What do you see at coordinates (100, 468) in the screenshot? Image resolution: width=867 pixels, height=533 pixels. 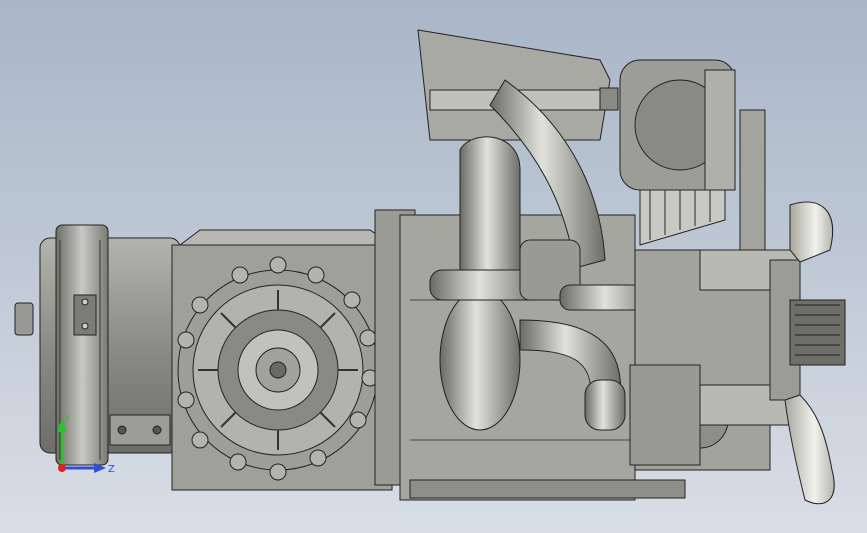 I see `z-axis-arrow` at bounding box center [100, 468].